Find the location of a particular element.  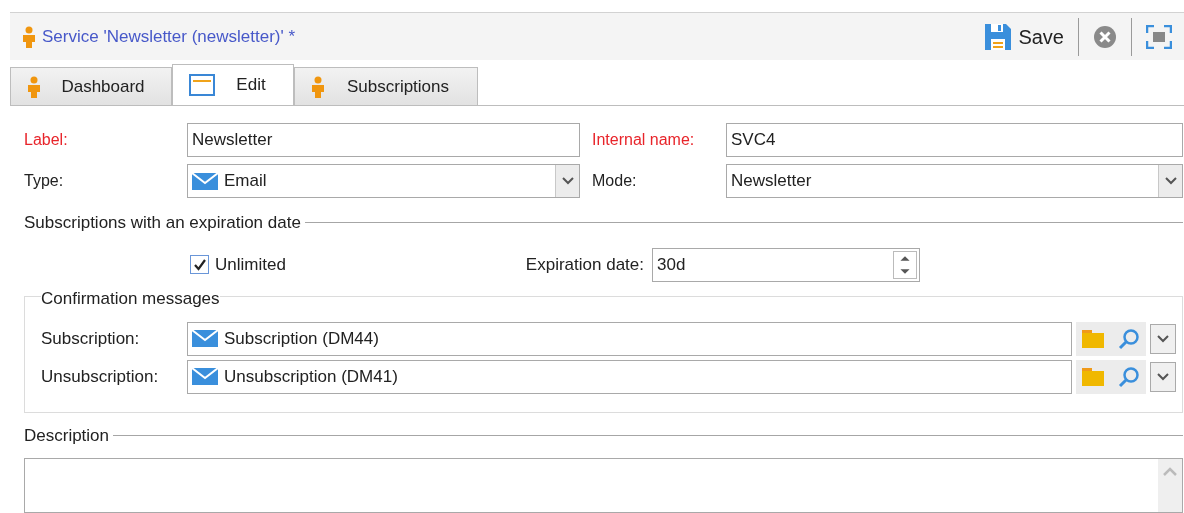

dropdown-field: Newsletter is located at coordinates (954, 181).